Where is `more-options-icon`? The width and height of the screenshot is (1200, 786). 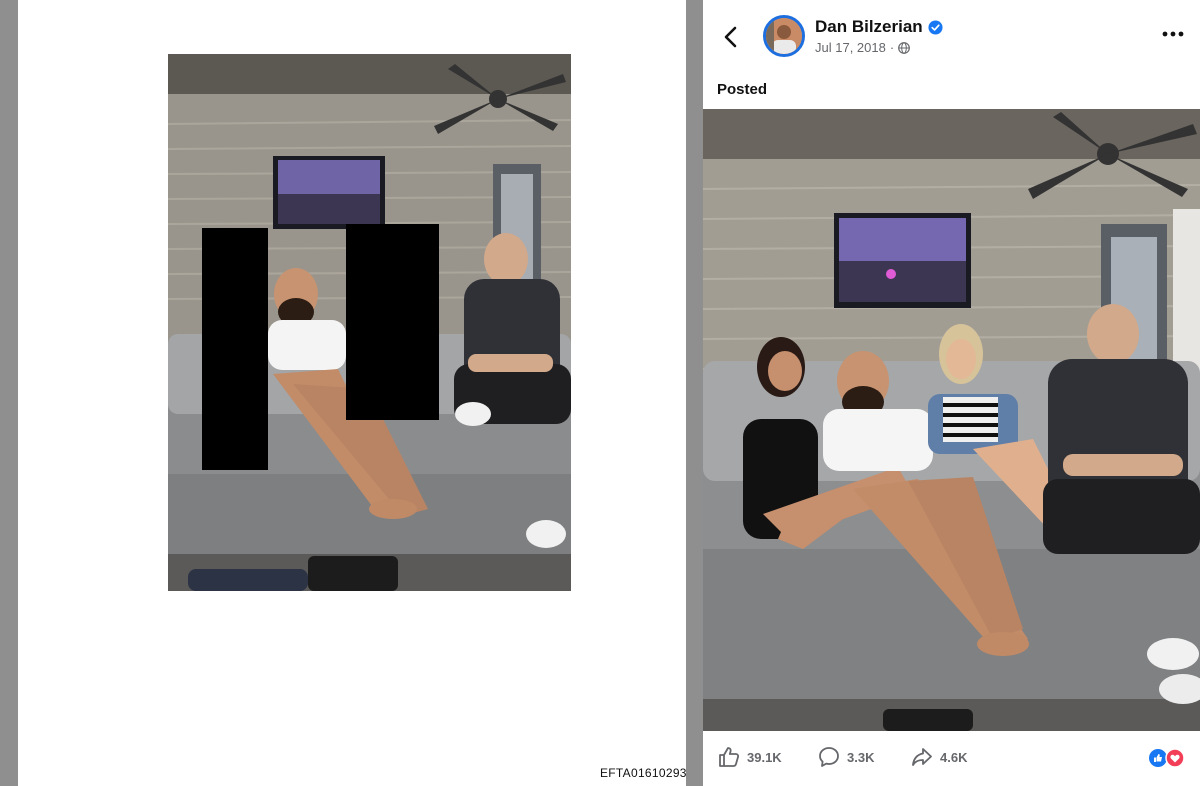 more-options-icon is located at coordinates (1173, 34).